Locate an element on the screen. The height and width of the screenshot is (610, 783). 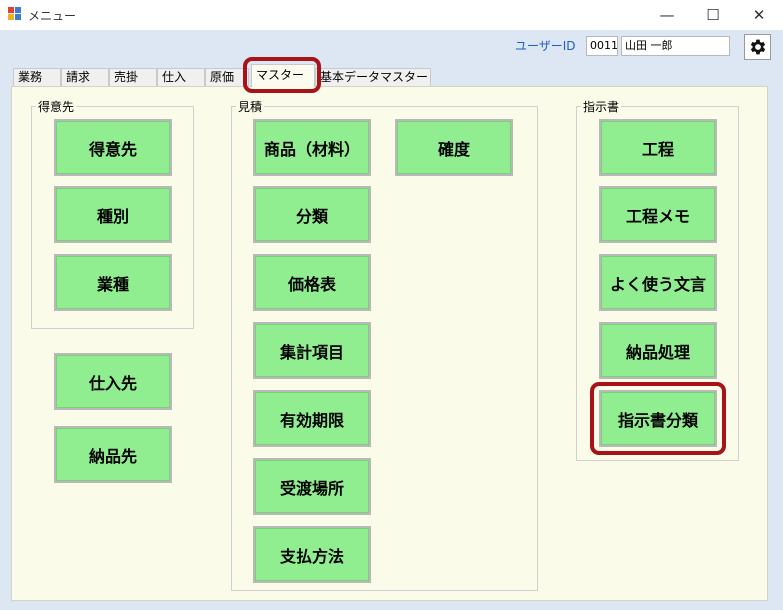
process-memo-button: 工程メモ is located at coordinates (658, 214).